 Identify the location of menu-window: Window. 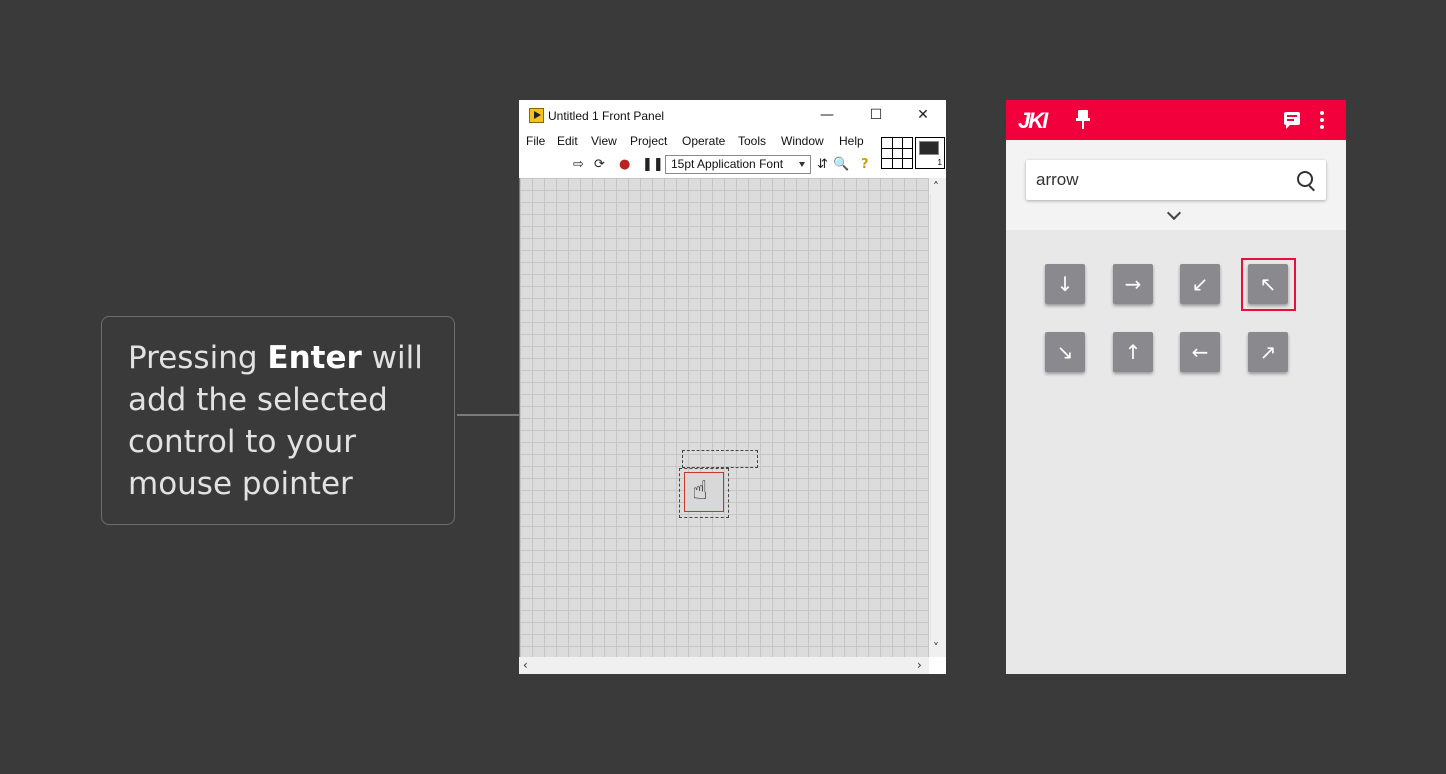
(802, 141).